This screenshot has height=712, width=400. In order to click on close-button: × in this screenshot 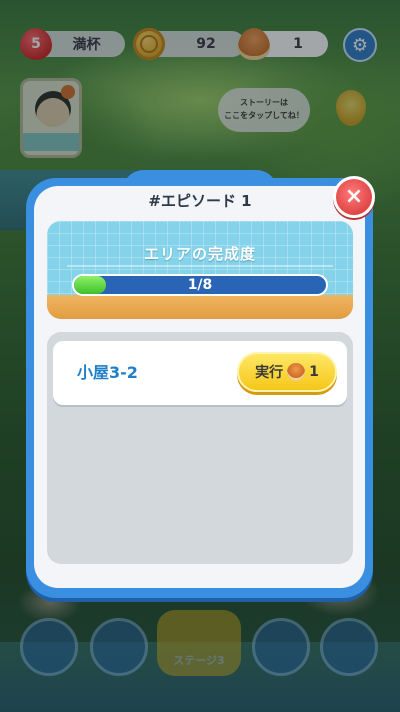, I will do `click(354, 197)`.